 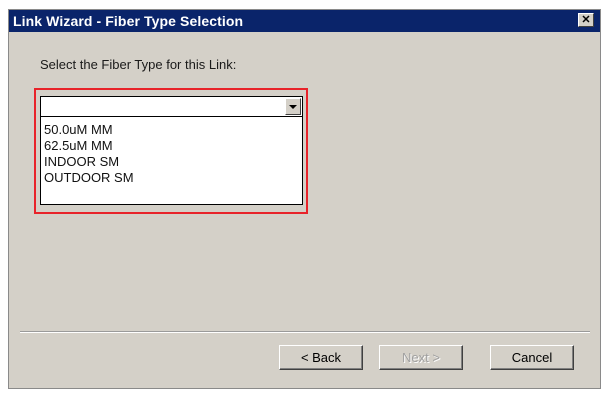 What do you see at coordinates (304, 21) in the screenshot?
I see `title-bar: Link Wizard - Fiber Type Selection ✕` at bounding box center [304, 21].